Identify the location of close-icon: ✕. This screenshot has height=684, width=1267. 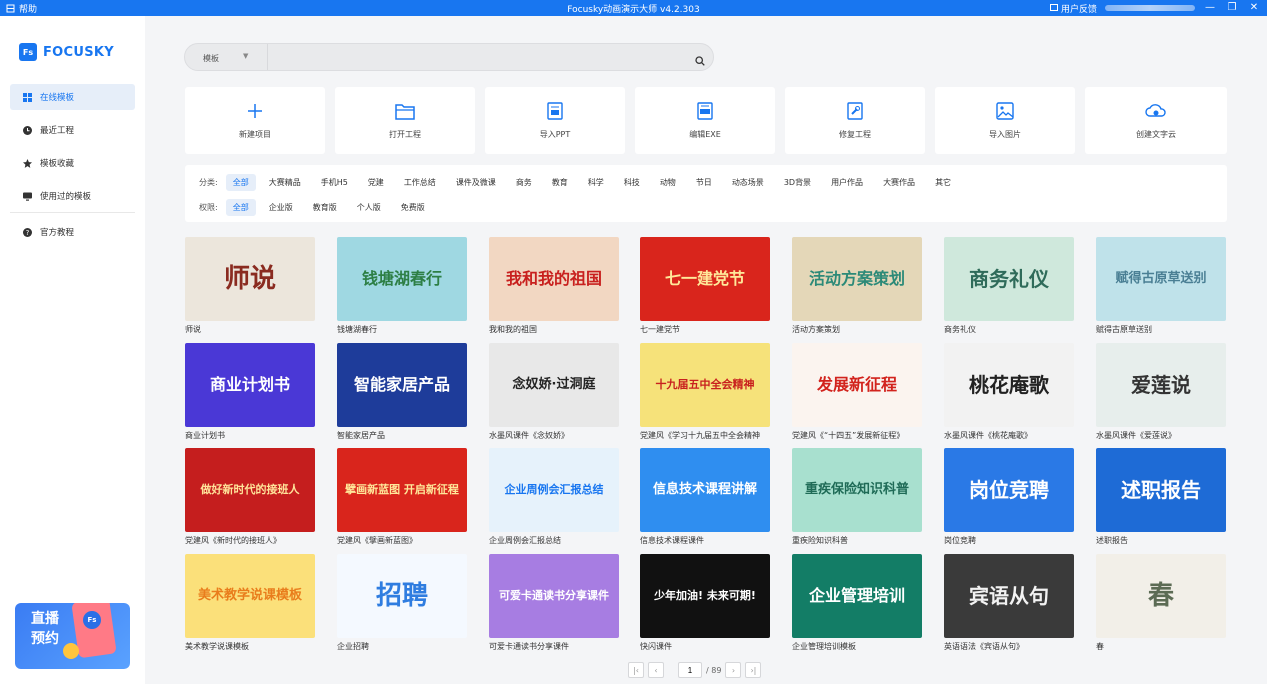
(1254, 8).